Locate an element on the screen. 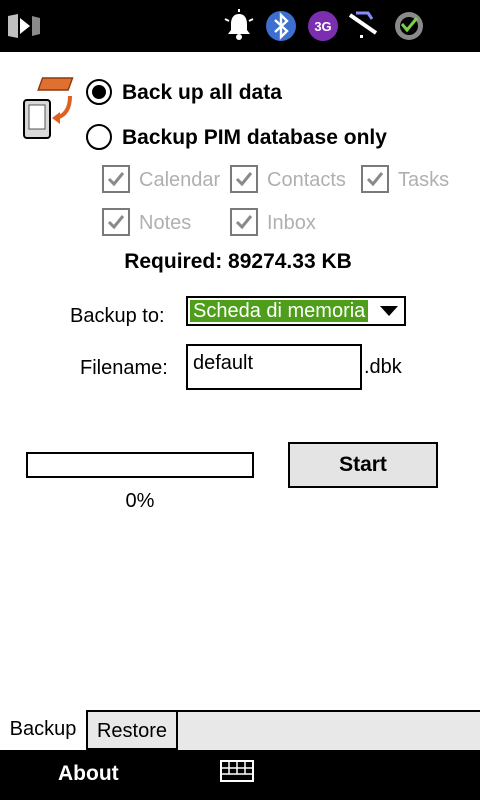  backup-to-dropdown: Scheda di memoria is located at coordinates (296, 311).